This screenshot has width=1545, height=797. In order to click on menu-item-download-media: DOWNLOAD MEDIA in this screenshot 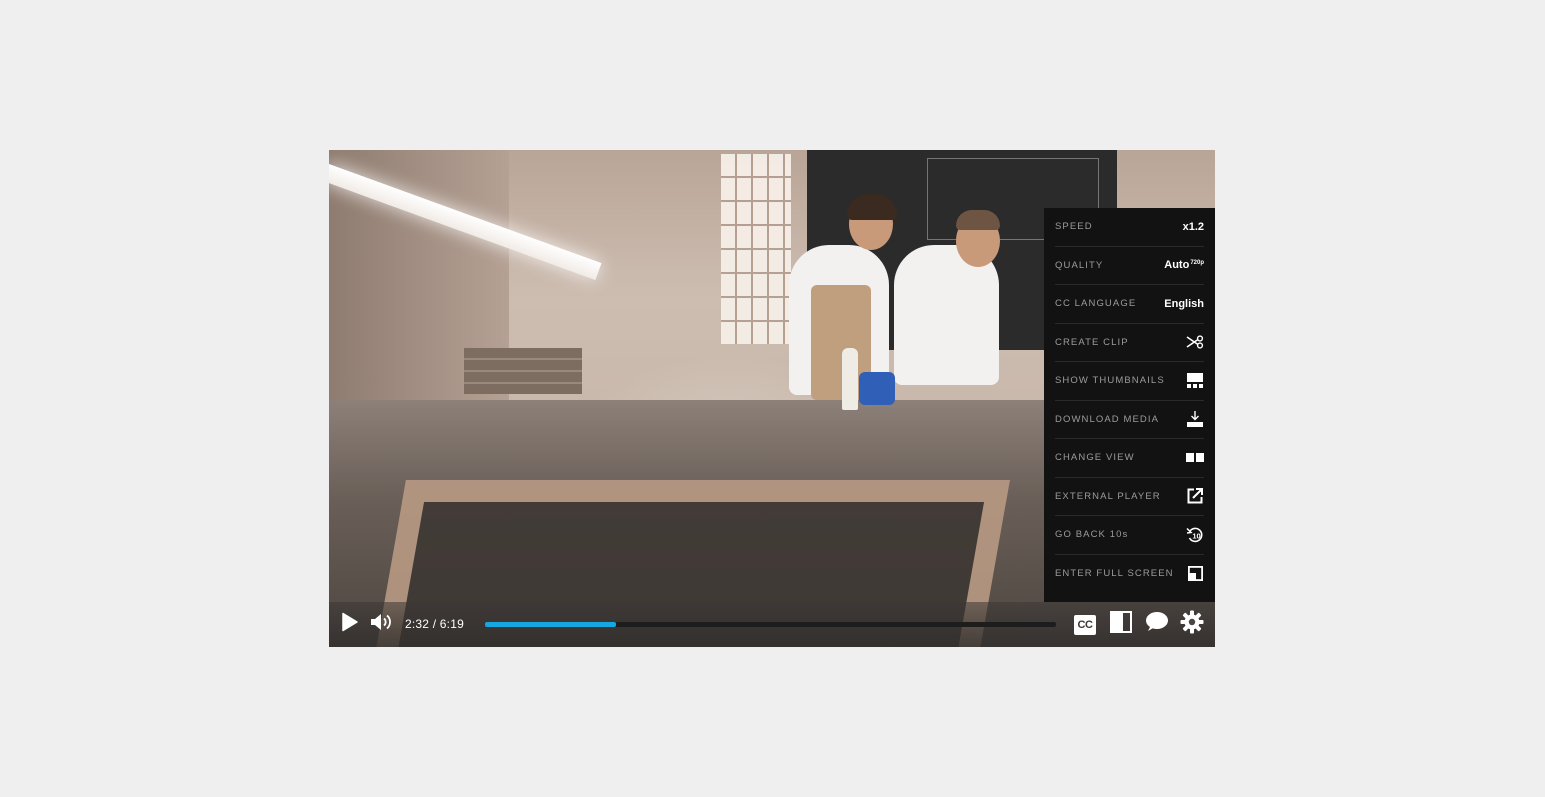, I will do `click(1129, 420)`.